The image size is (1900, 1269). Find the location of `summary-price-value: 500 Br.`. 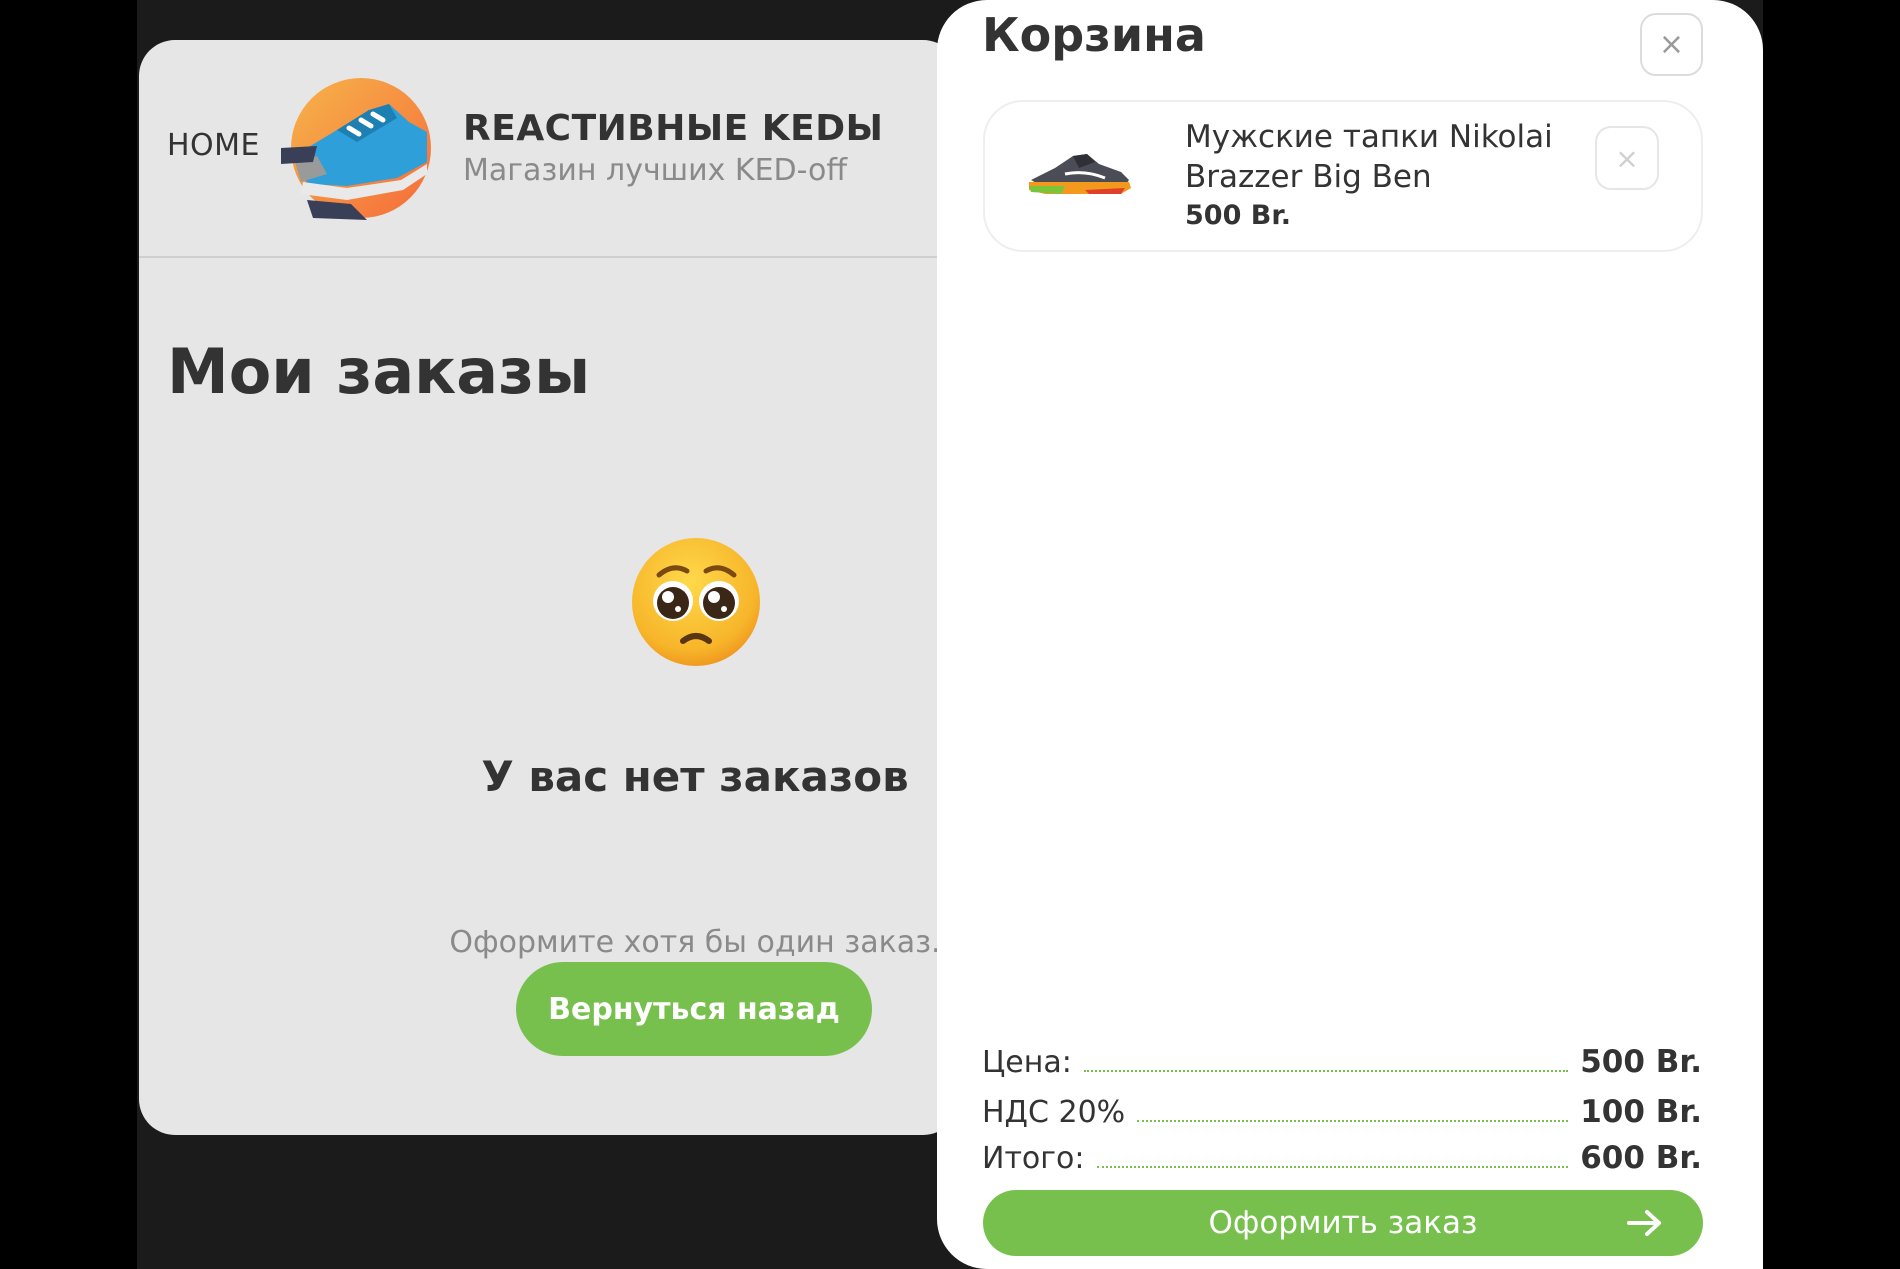

summary-price-value: 500 Br. is located at coordinates (1641, 1062).